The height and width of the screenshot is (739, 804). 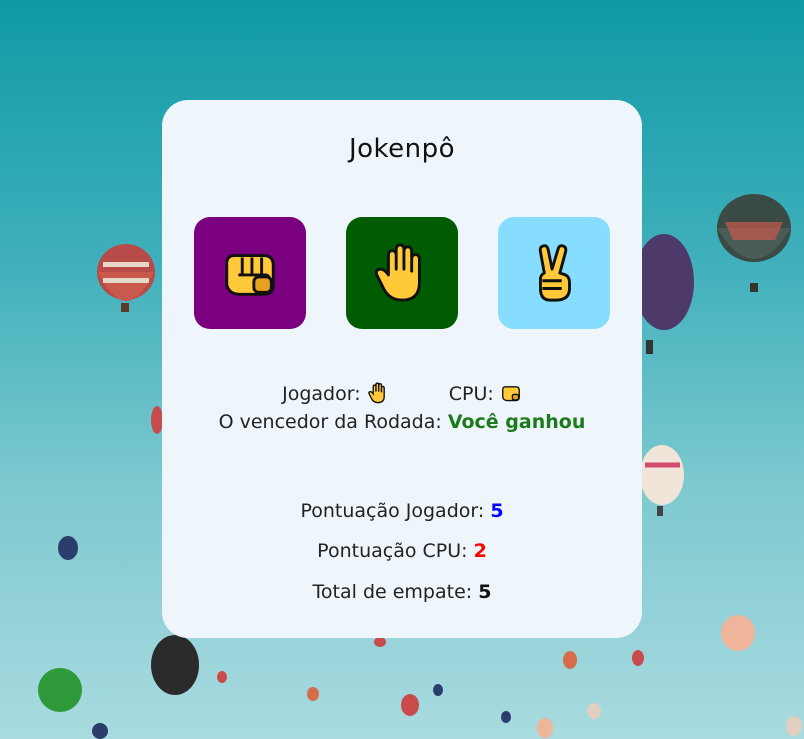 What do you see at coordinates (471, 394) in the screenshot?
I see `cpu-choice-label: CPU:` at bounding box center [471, 394].